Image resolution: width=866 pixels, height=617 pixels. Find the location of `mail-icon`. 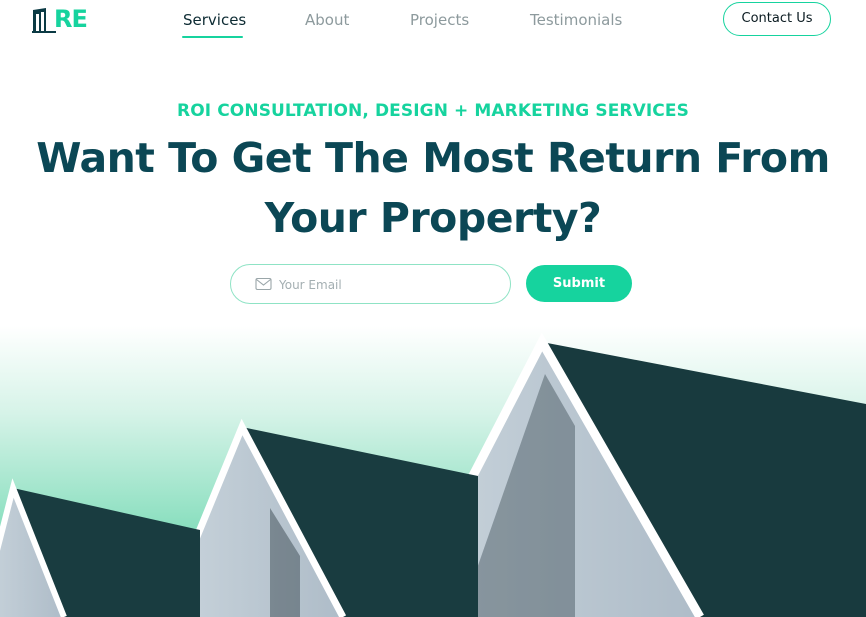

mail-icon is located at coordinates (263, 284).